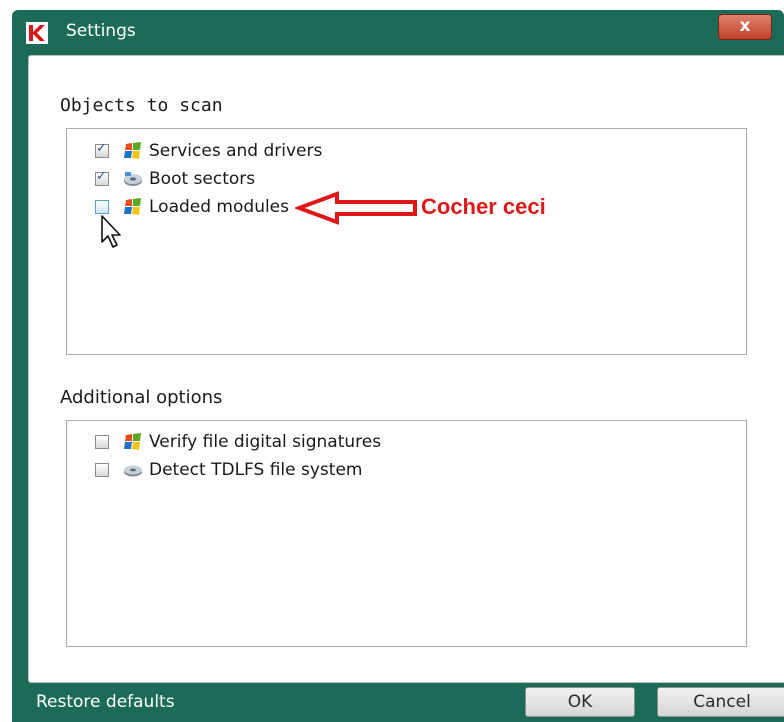 The width and height of the screenshot is (784, 722). What do you see at coordinates (102, 207) in the screenshot?
I see `loaded-modules-checkbox` at bounding box center [102, 207].